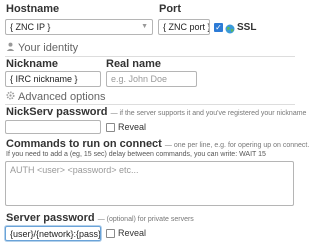  What do you see at coordinates (79, 27) in the screenshot?
I see `hostname-field: { ZNC IP } ▼` at bounding box center [79, 27].